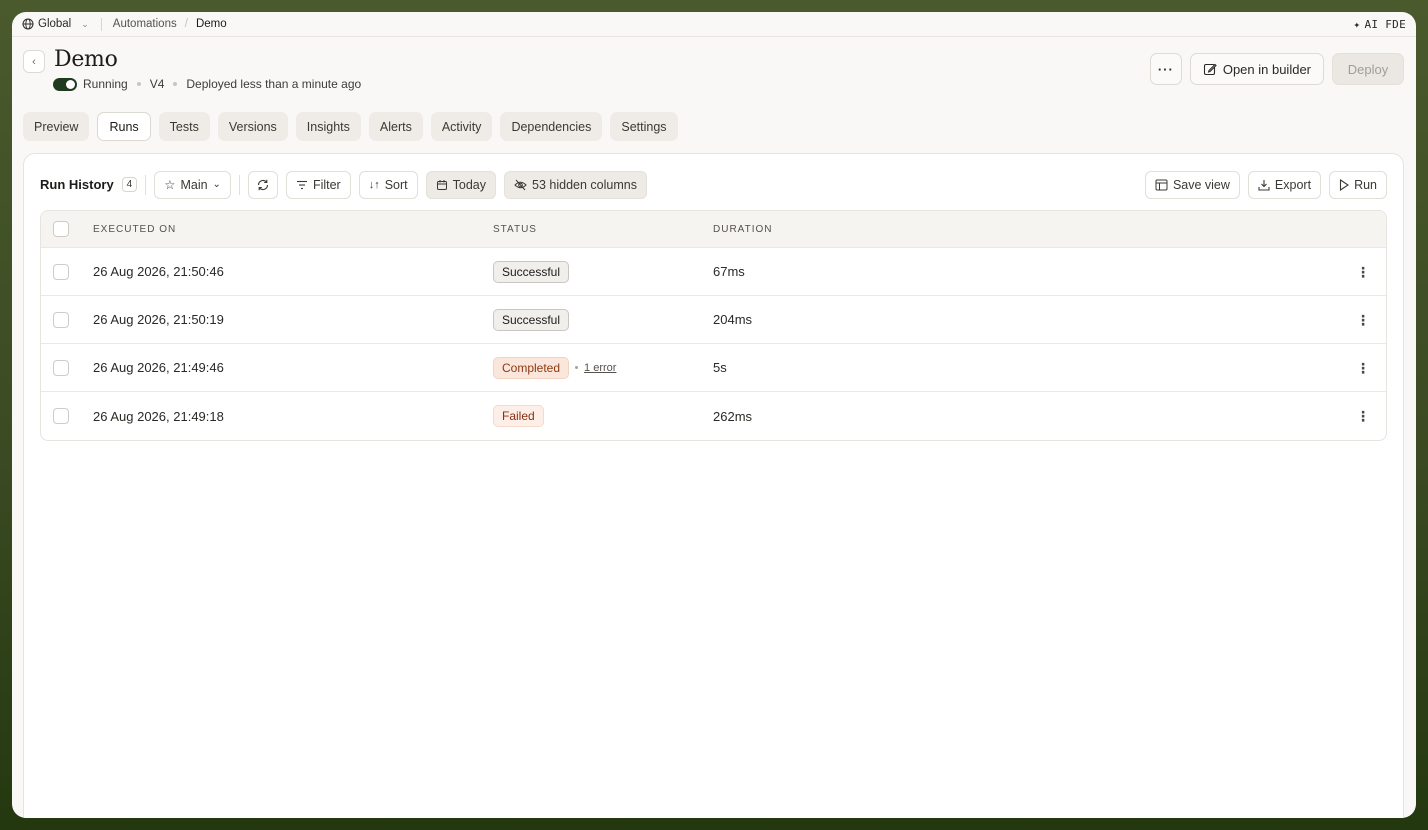  What do you see at coordinates (129, 184) in the screenshot?
I see `run-count-badge: 4` at bounding box center [129, 184].